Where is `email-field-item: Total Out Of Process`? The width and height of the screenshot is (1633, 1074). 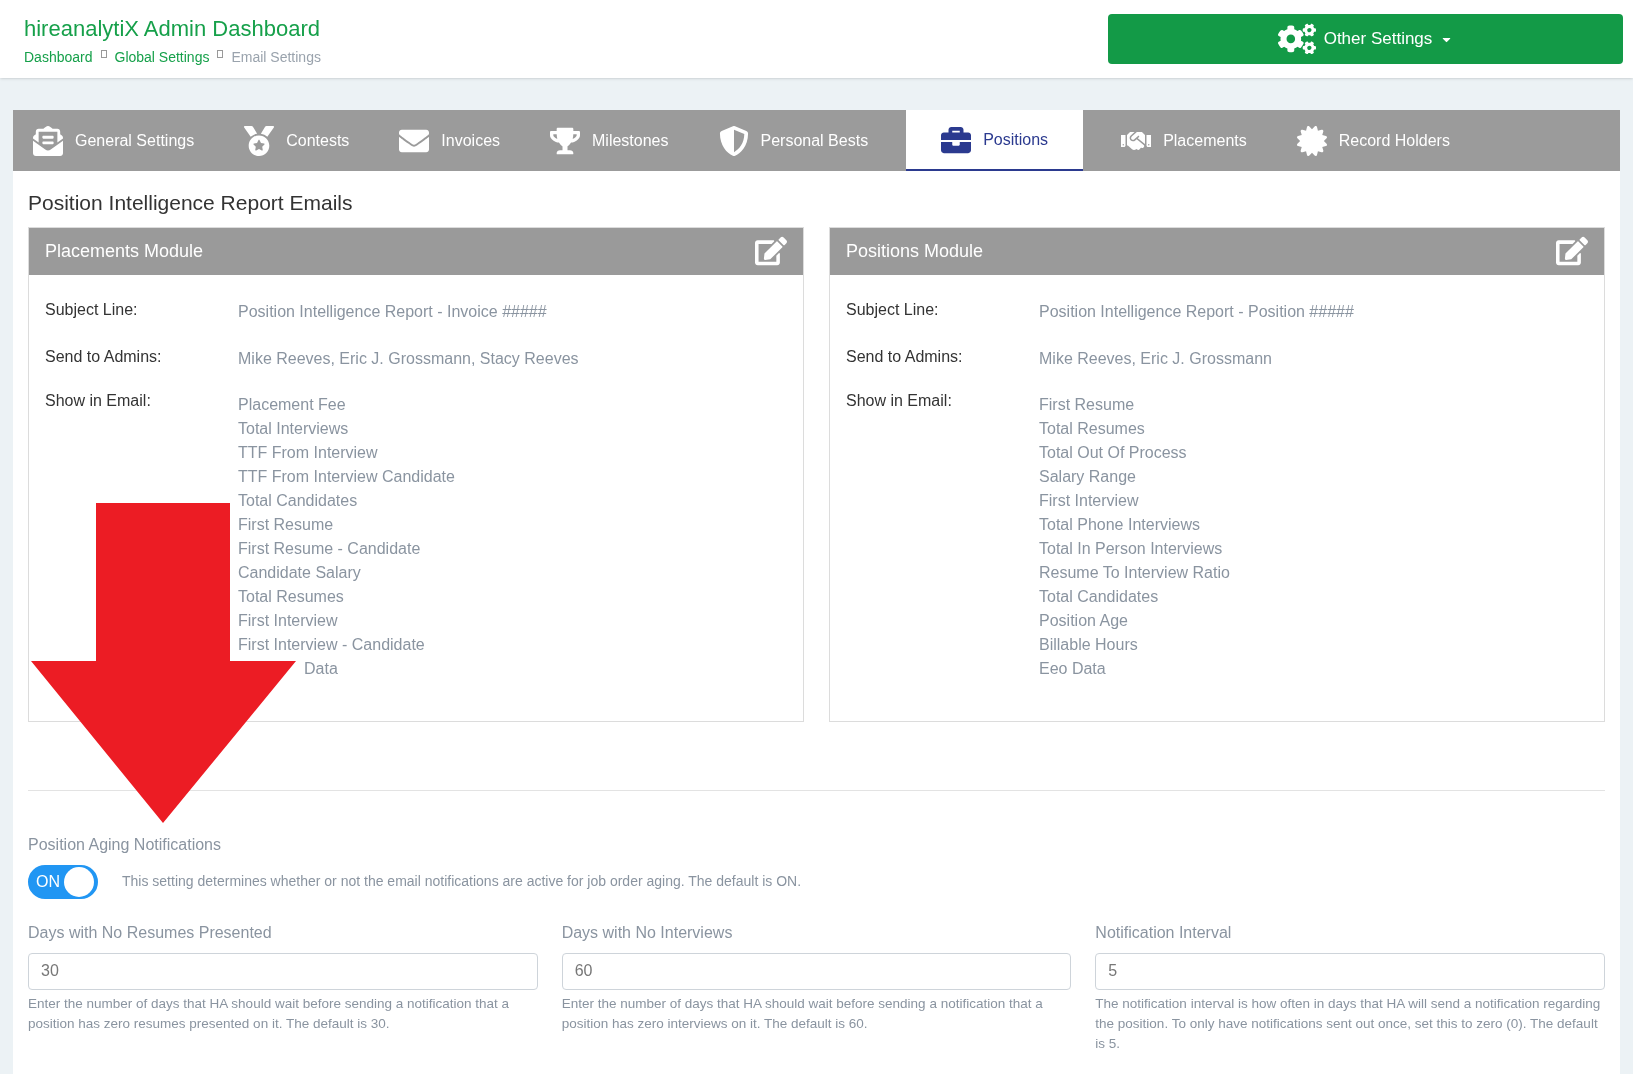 email-field-item: Total Out Of Process is located at coordinates (1113, 452).